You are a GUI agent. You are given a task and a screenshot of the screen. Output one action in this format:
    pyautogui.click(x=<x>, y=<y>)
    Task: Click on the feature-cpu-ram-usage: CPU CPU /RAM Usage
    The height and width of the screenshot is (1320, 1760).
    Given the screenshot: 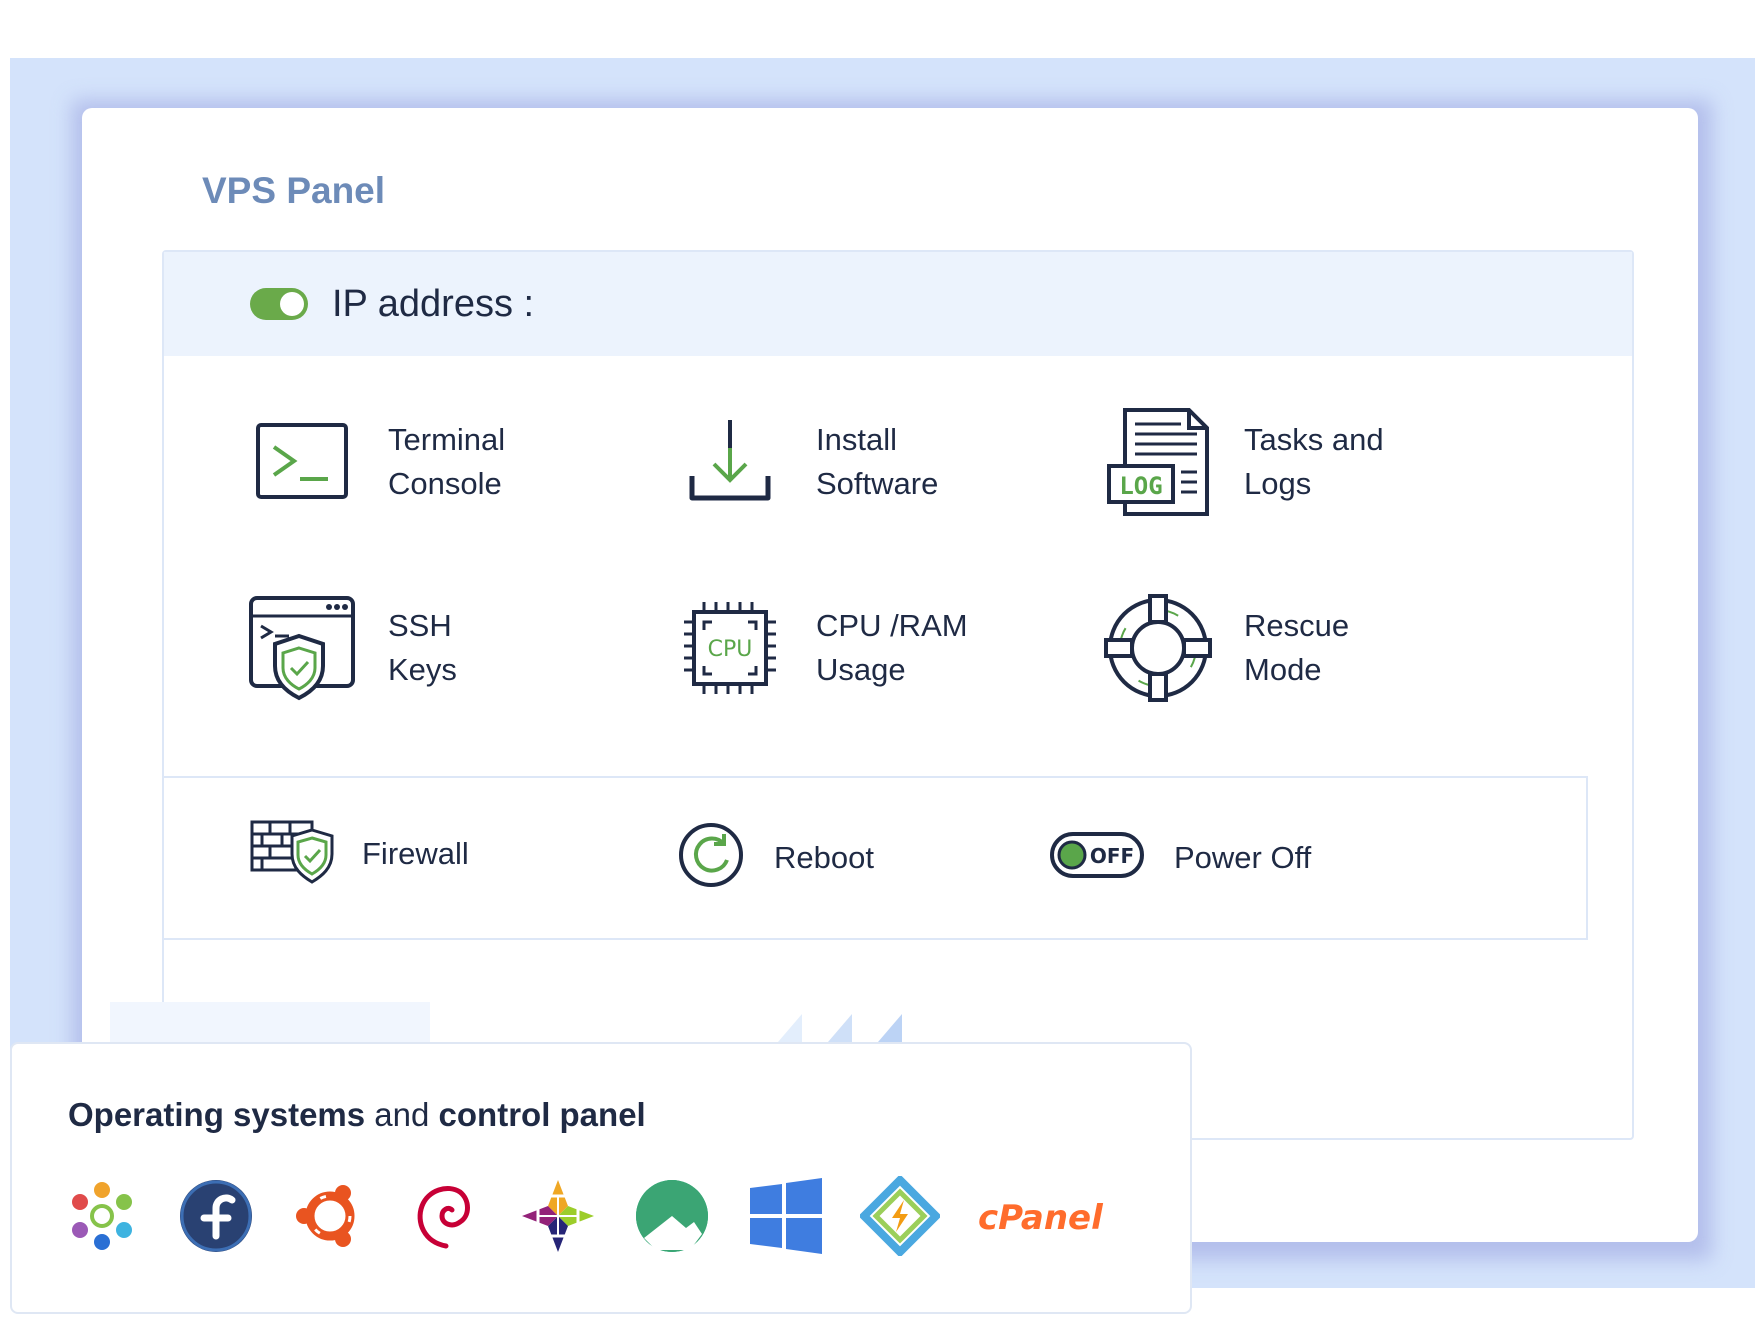 What is the action you would take?
    pyautogui.click(x=819, y=648)
    